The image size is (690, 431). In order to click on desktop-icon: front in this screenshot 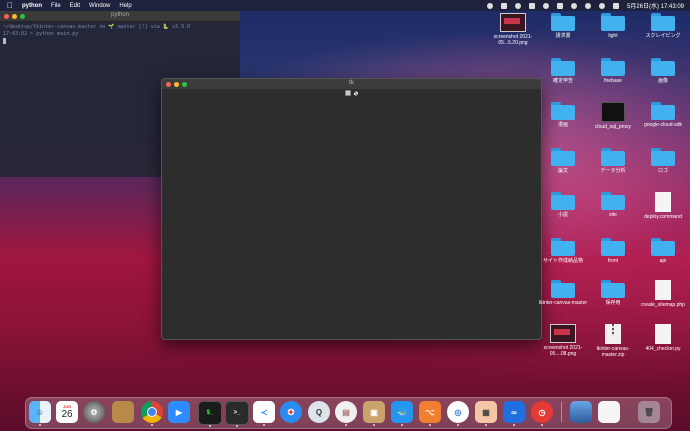, I will do `click(613, 251)`.